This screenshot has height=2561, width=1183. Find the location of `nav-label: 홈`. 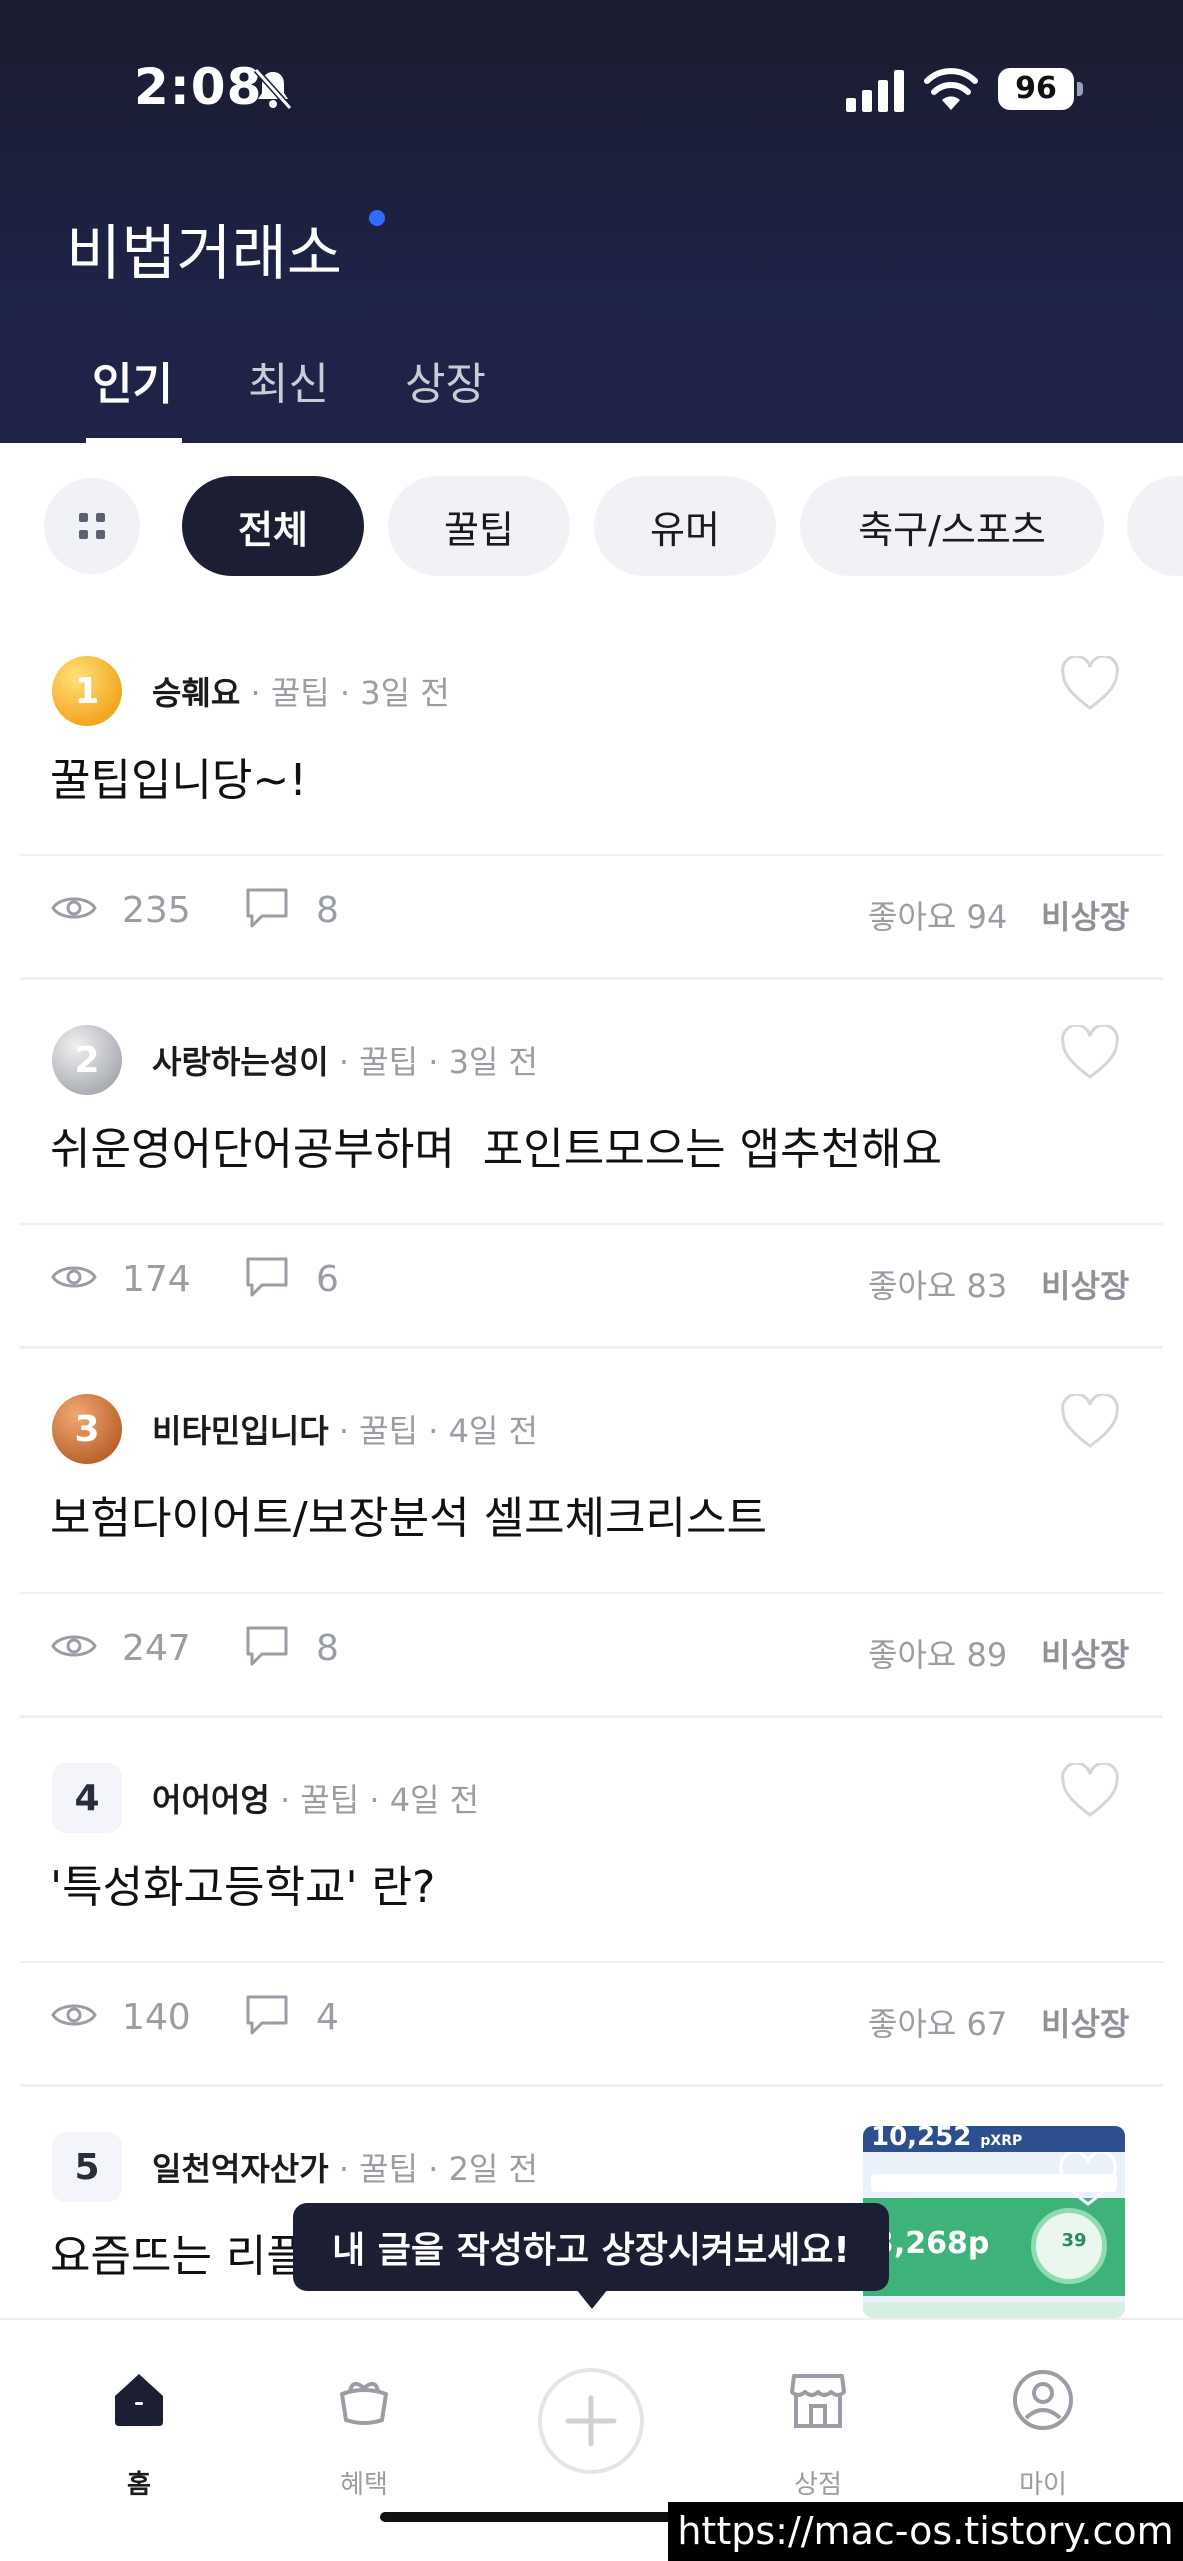

nav-label: 홈 is located at coordinates (139, 2485).